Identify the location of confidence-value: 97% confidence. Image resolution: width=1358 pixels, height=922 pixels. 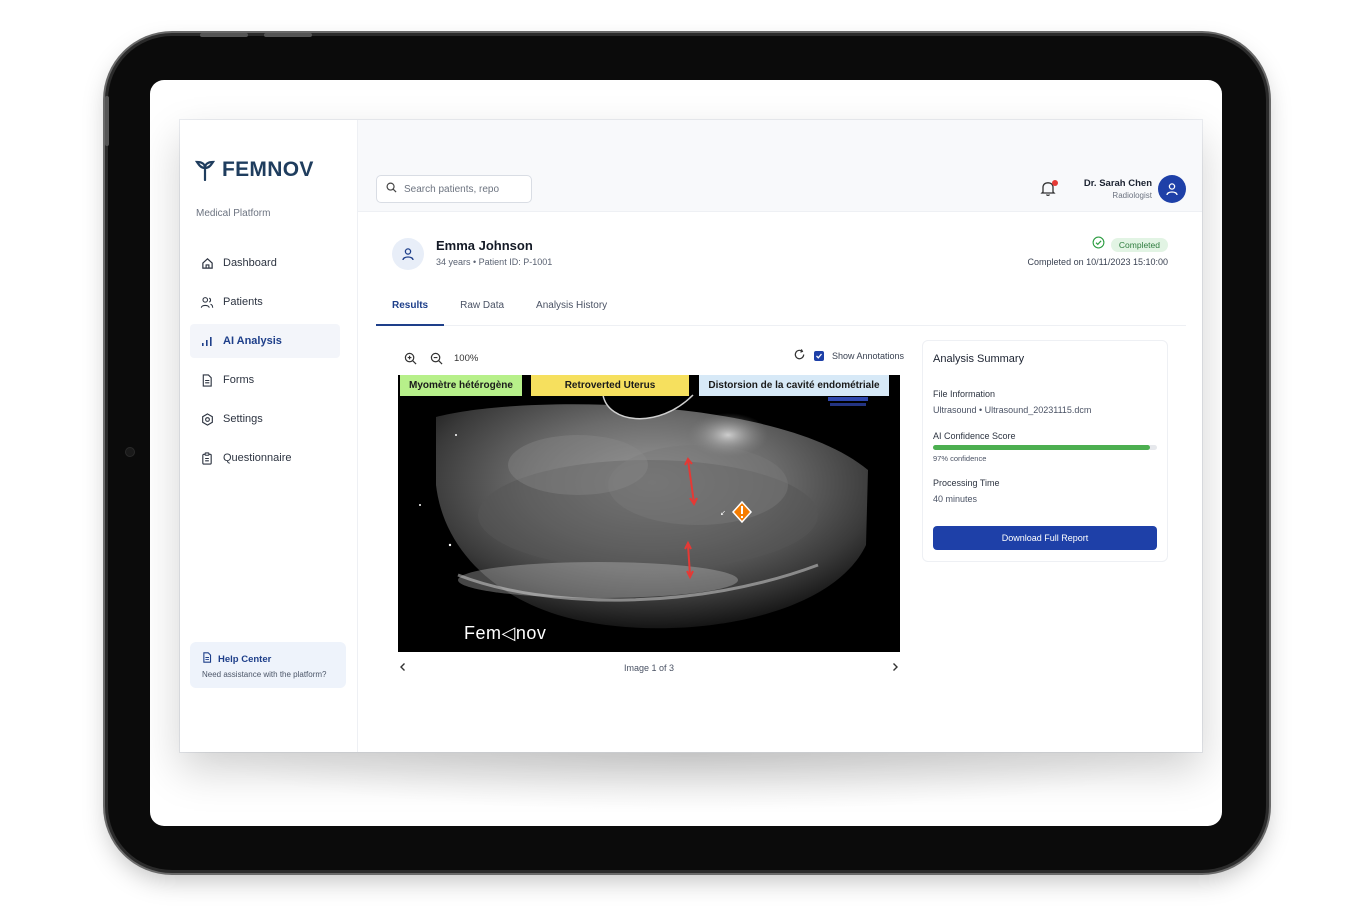
(960, 458).